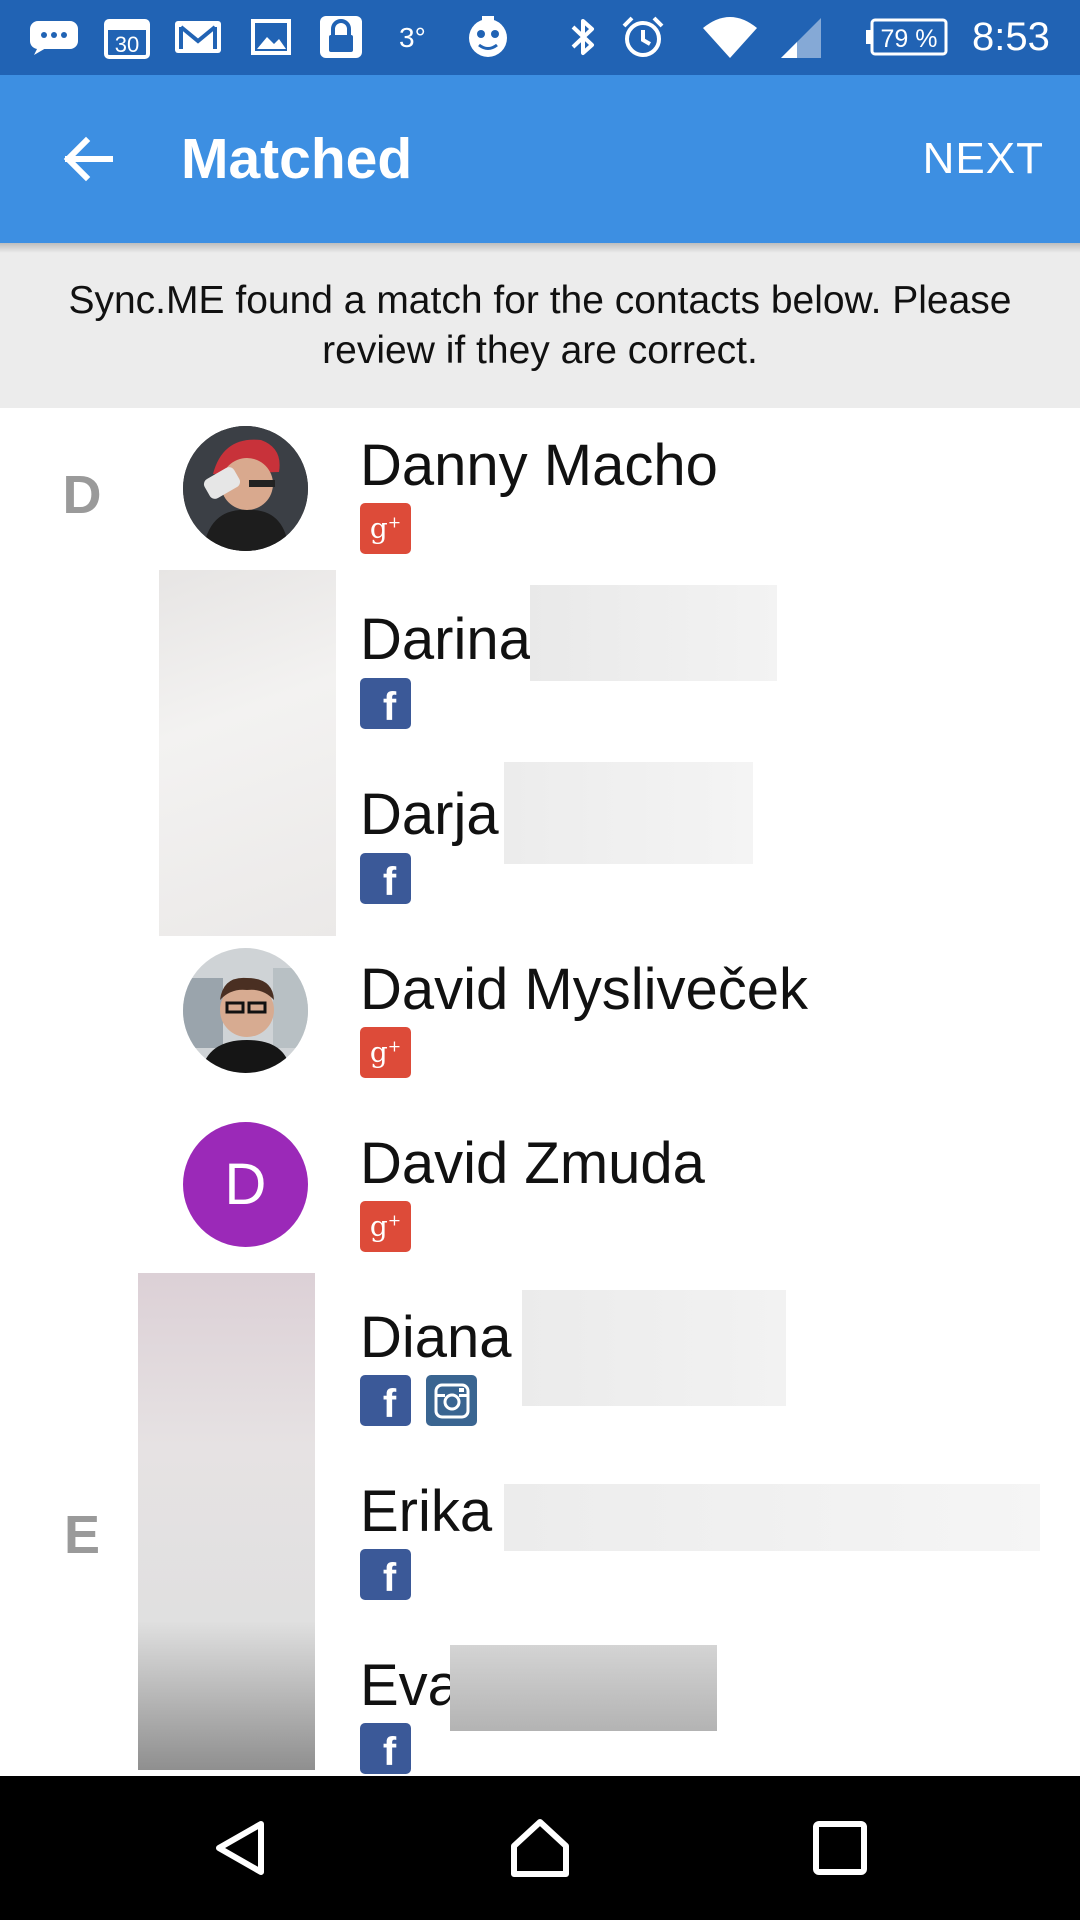 Image resolution: width=1080 pixels, height=1920 pixels. Describe the element at coordinates (583, 37) in the screenshot. I see `bluetooth-icon` at that location.